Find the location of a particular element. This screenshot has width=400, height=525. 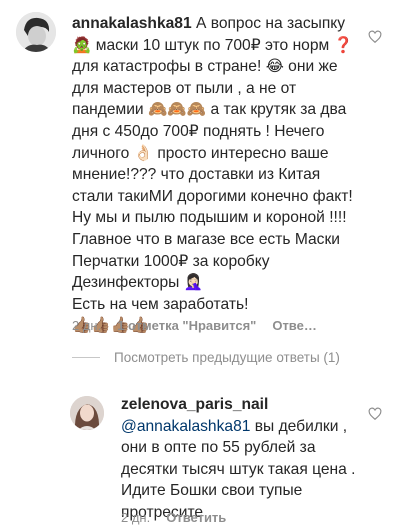

view-previous-label: Посмотреть предыдущие ответы (1) is located at coordinates (227, 357).